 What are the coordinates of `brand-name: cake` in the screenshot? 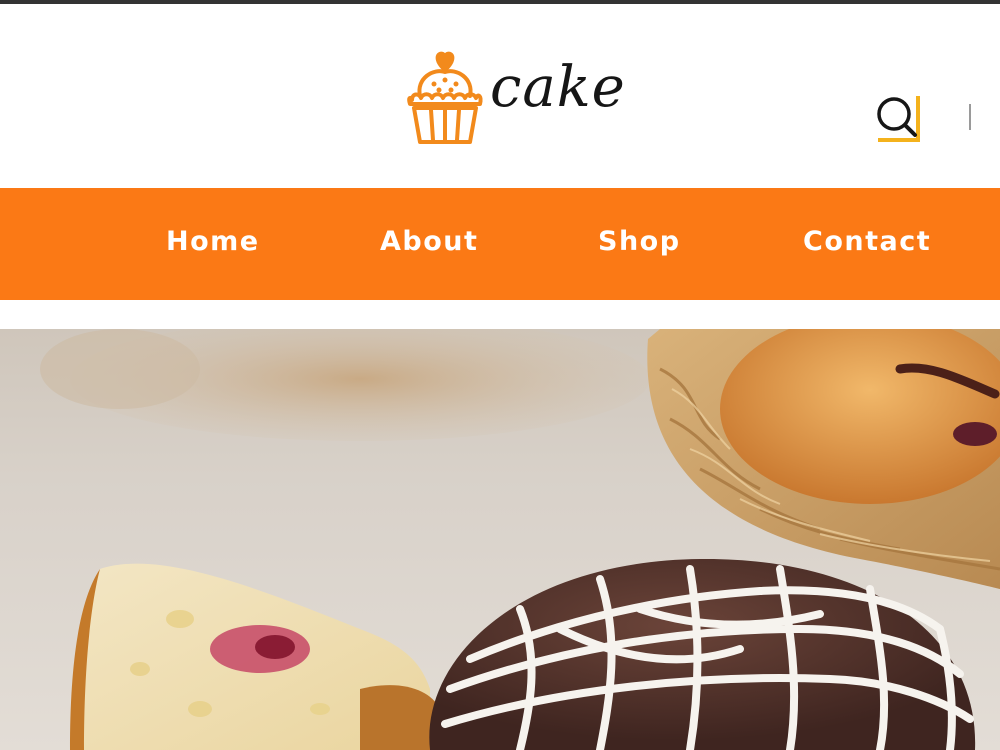 It's located at (558, 87).